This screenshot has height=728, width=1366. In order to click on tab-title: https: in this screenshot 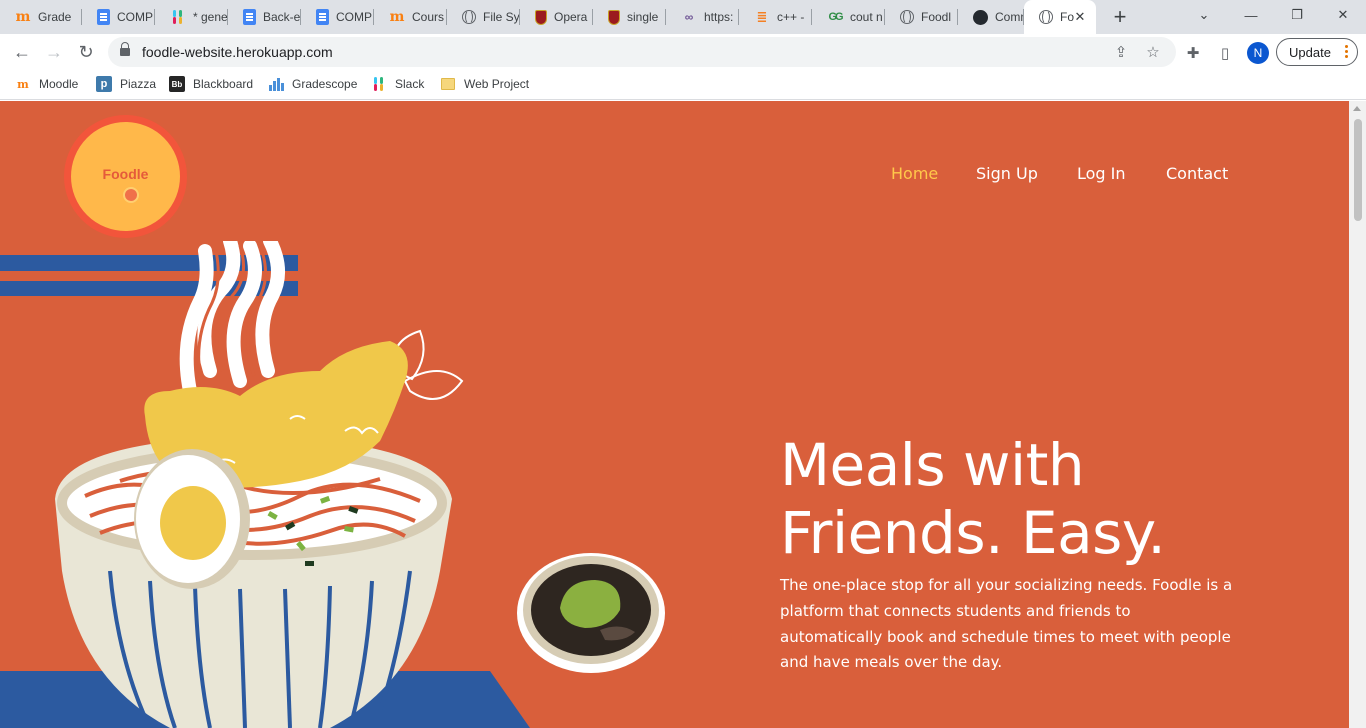, I will do `click(719, 17)`.